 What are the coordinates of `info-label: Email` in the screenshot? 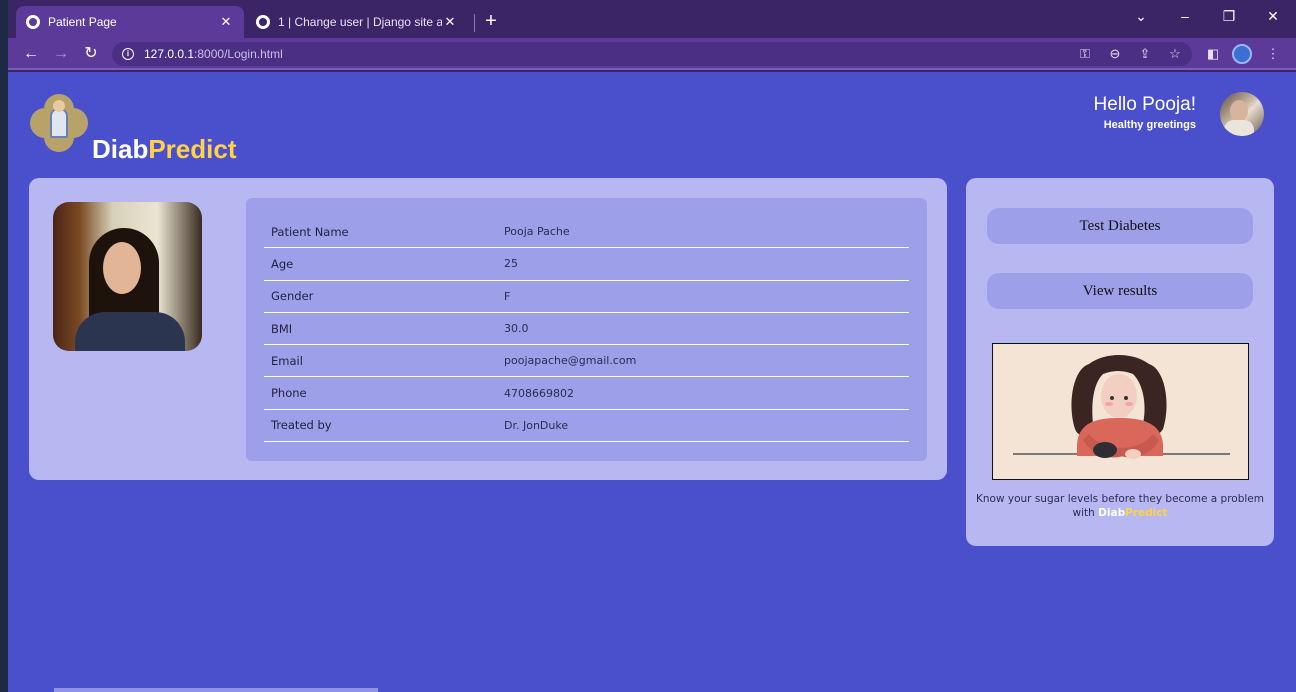 It's located at (287, 360).